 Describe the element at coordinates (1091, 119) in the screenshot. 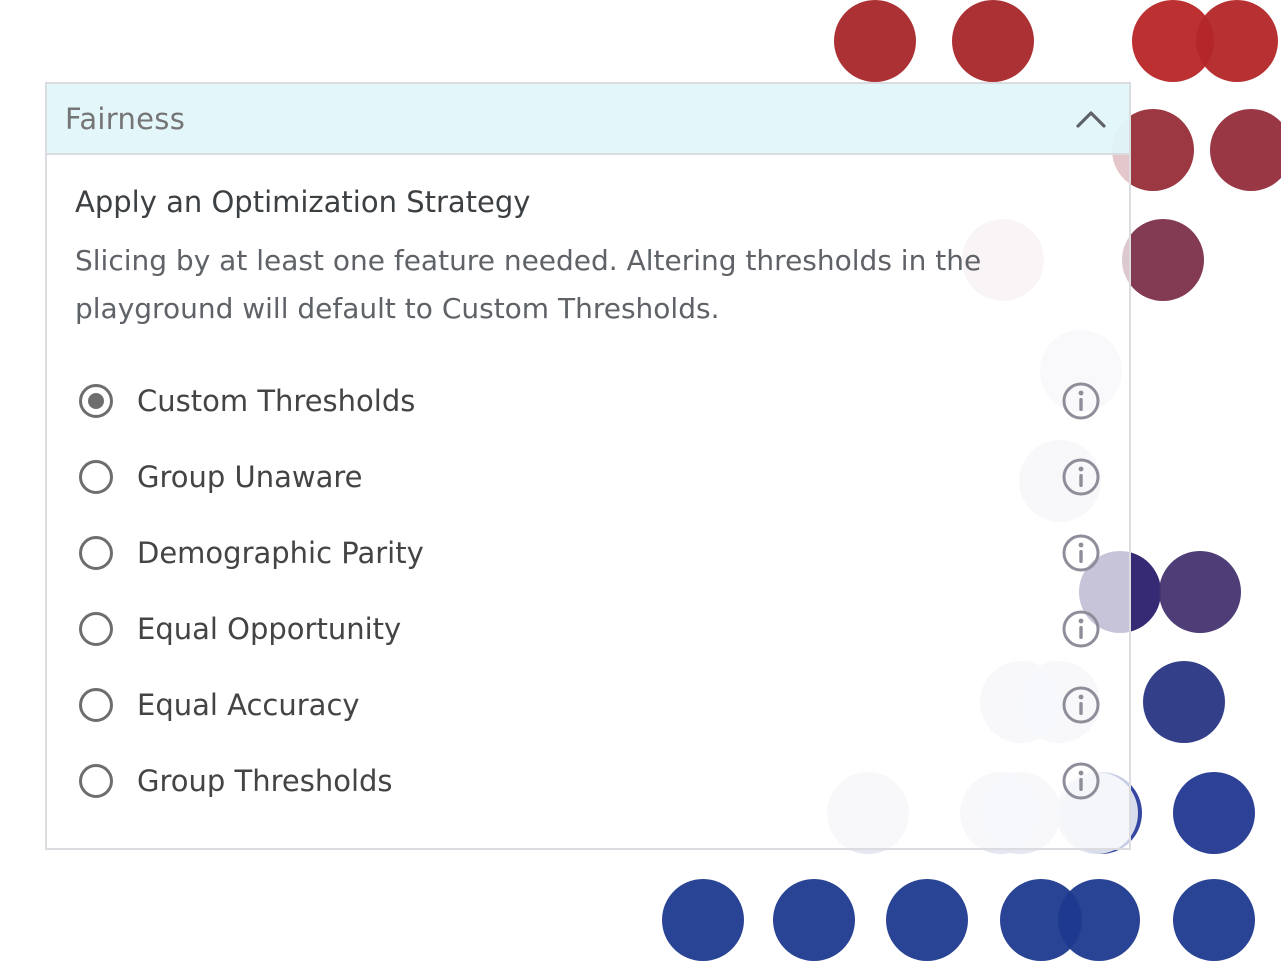

I see `chevron-up-icon` at that location.